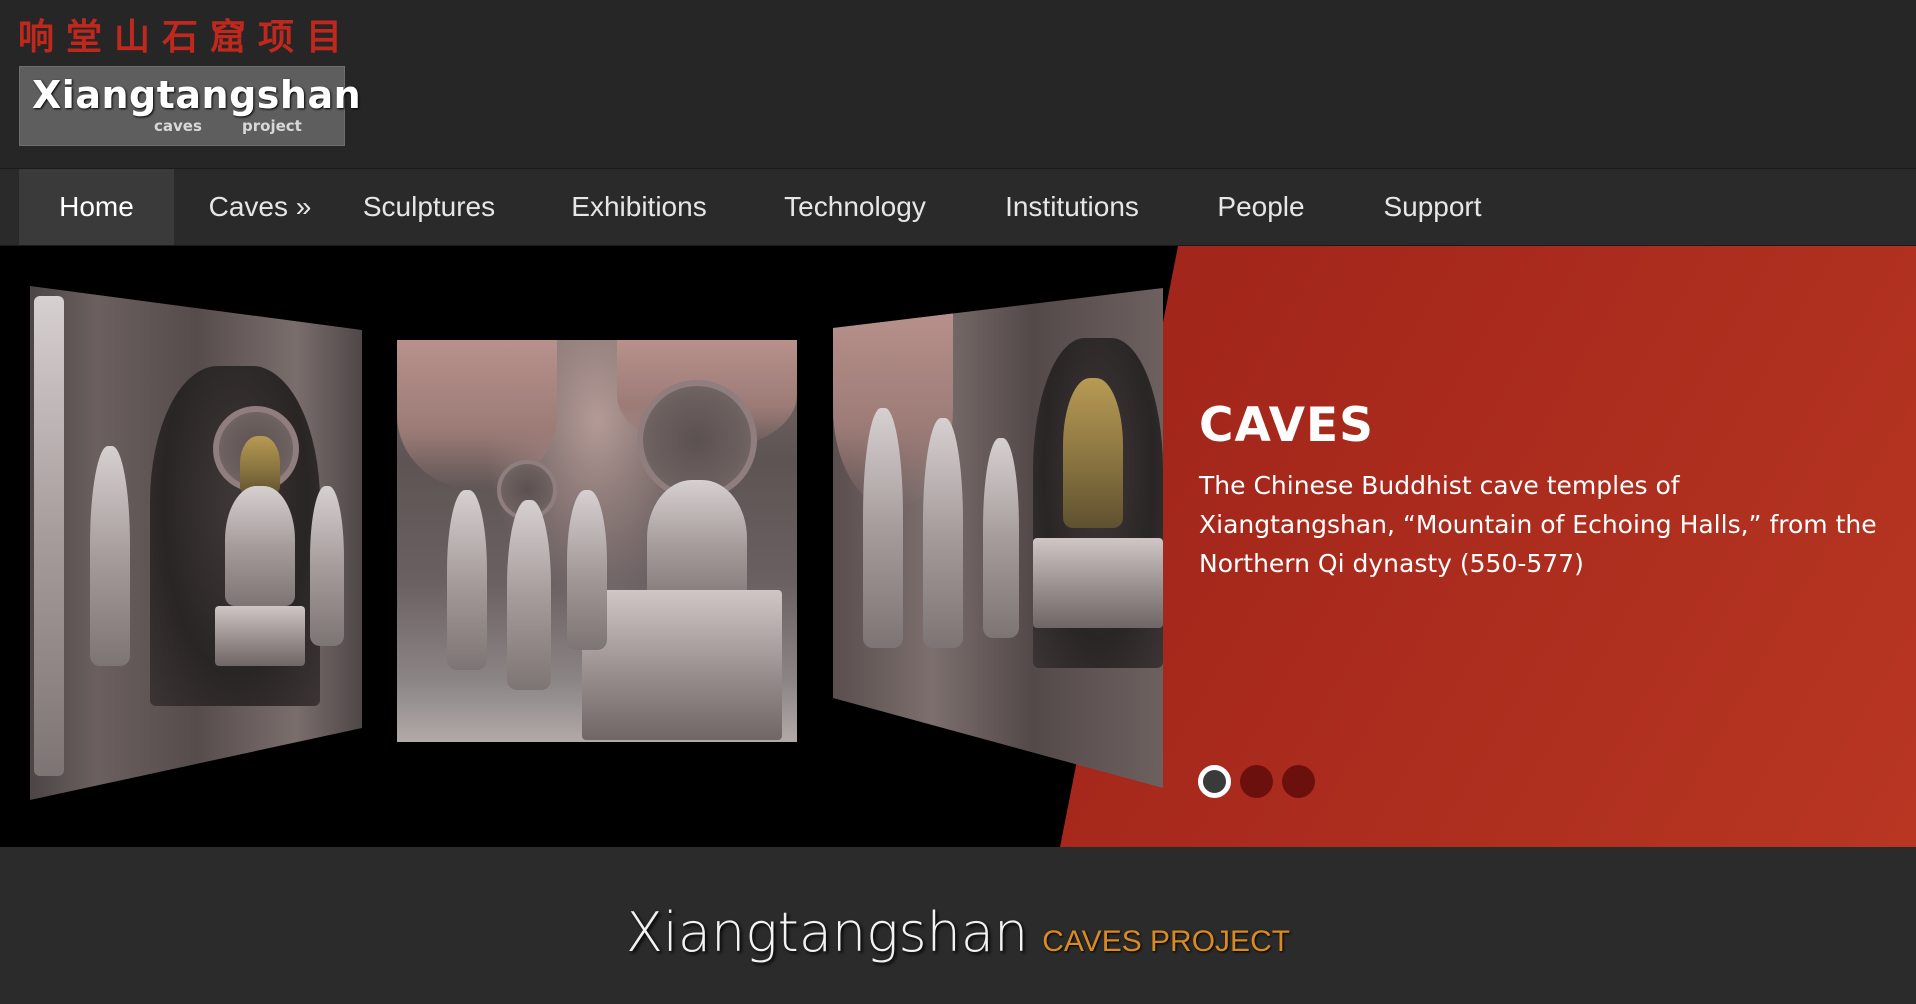  I want to click on nav-item-home: Home, so click(96, 207).